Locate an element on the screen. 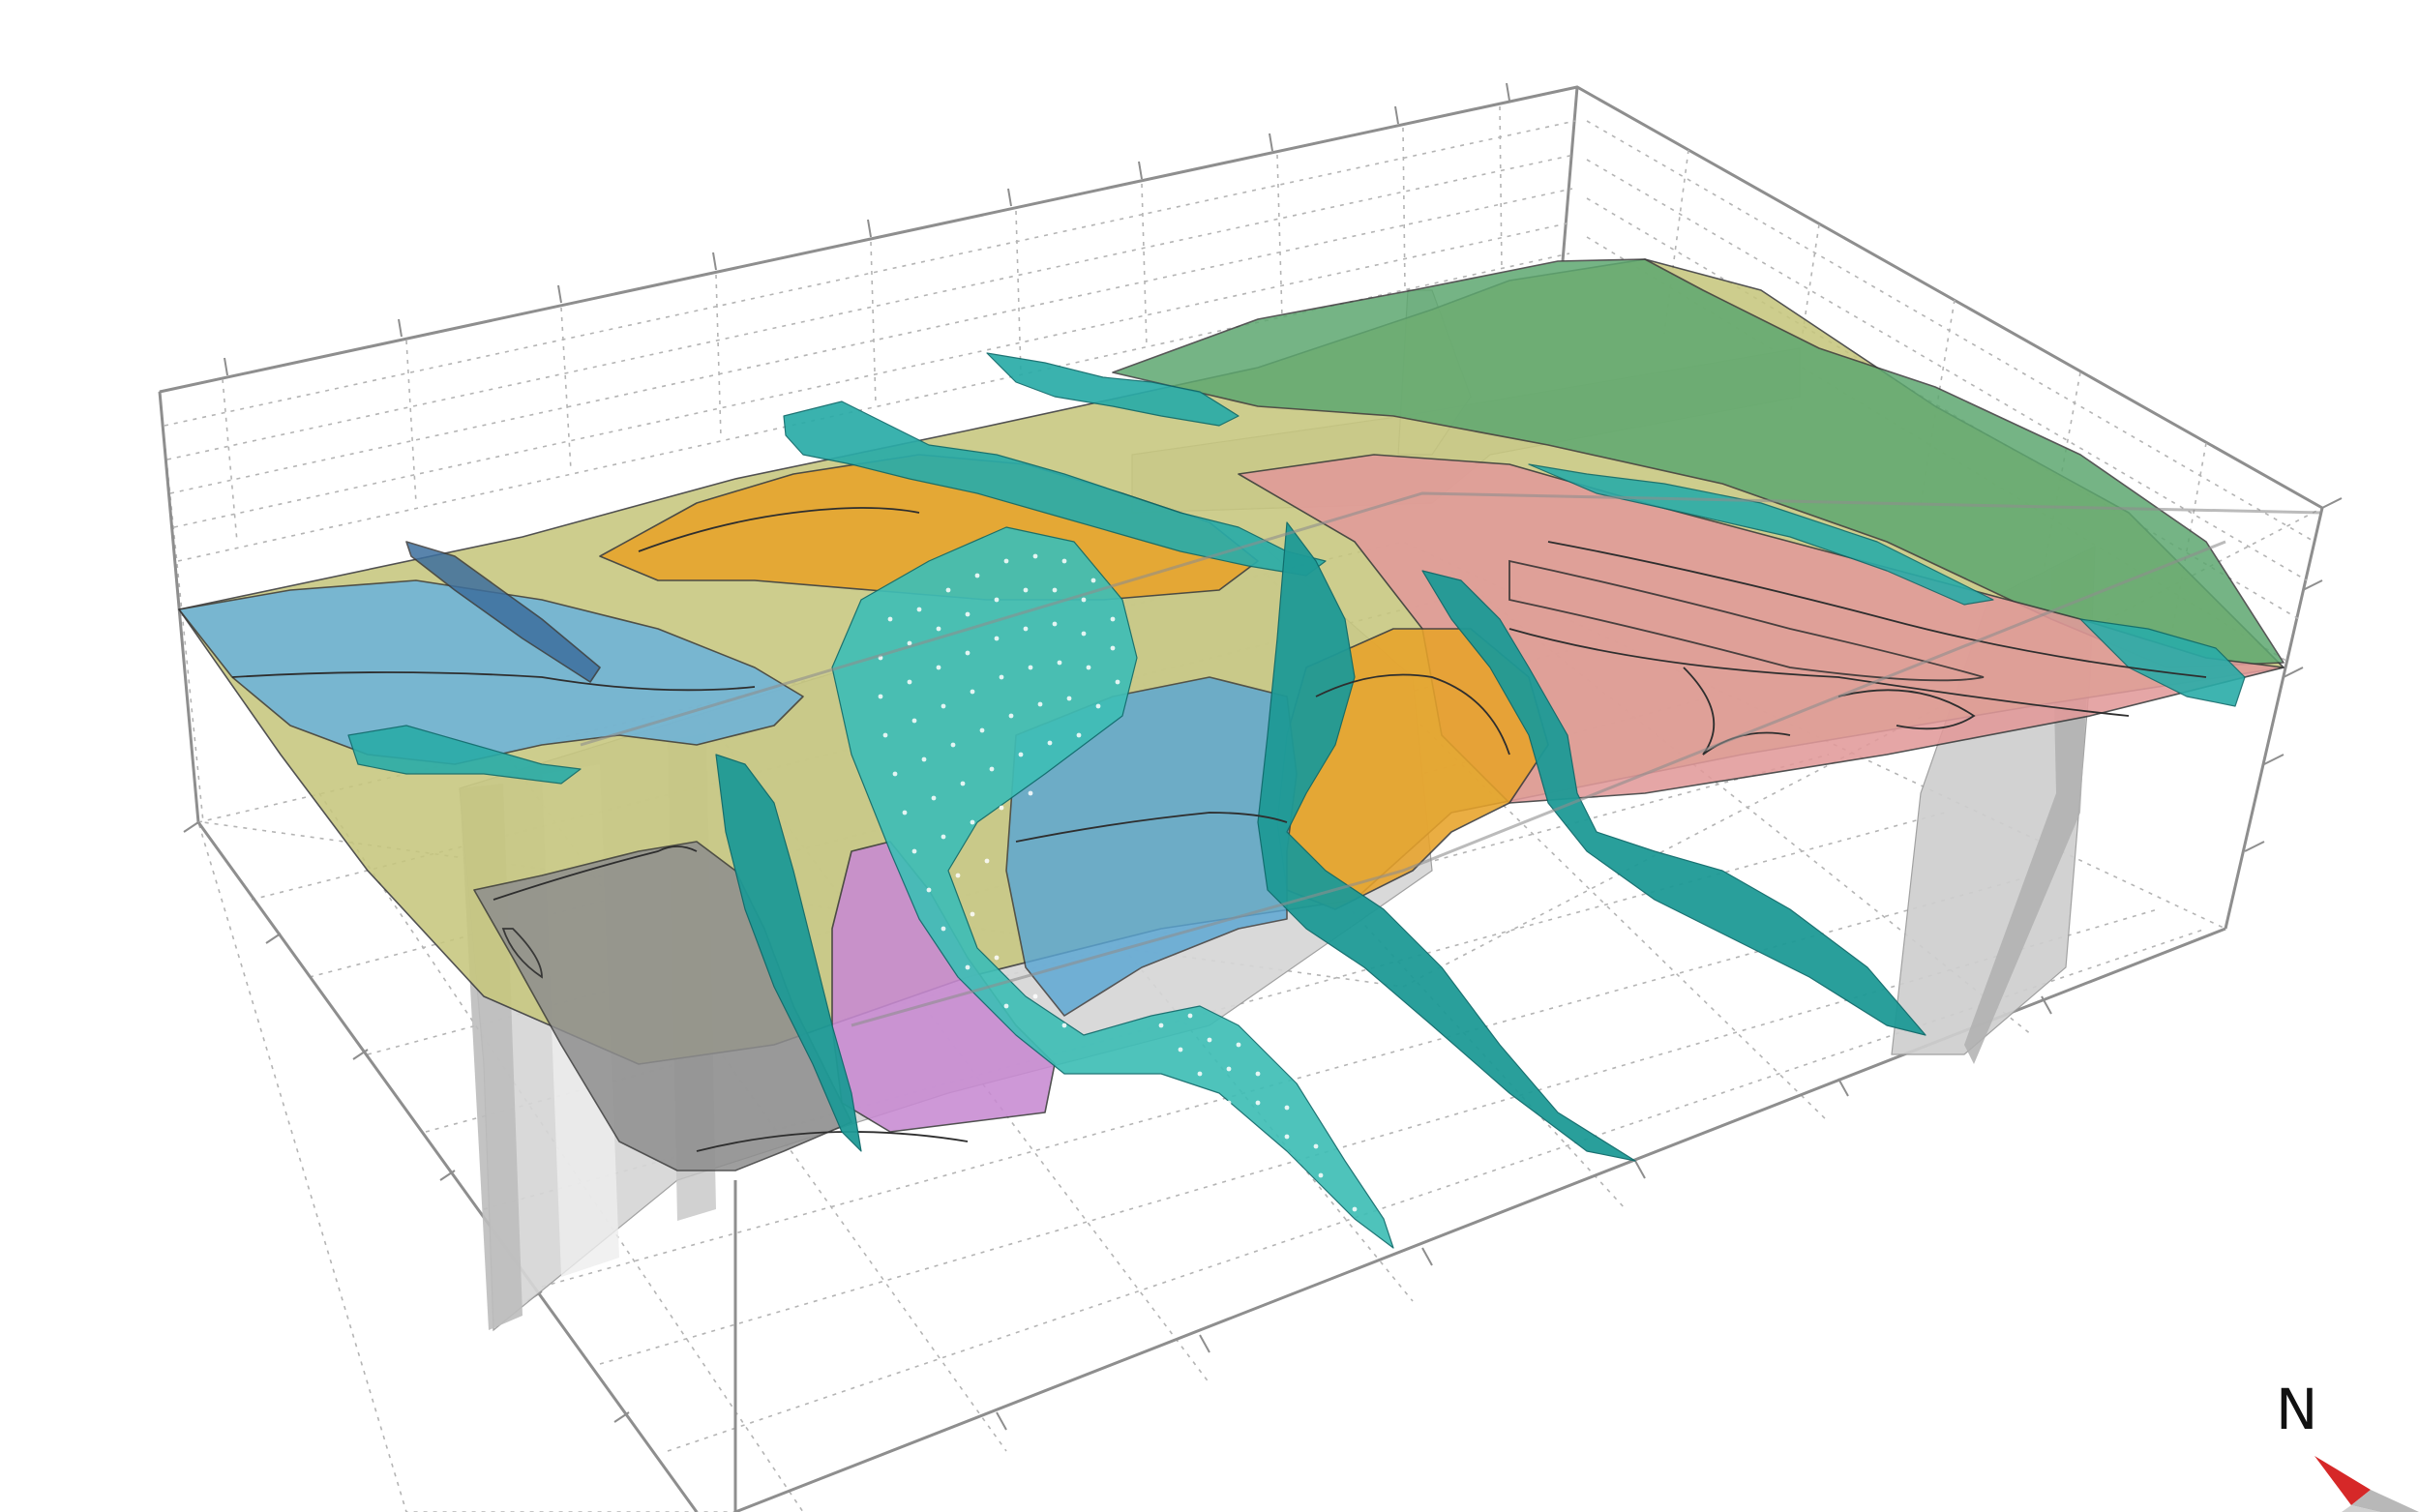 This screenshot has height=1512, width=2419. north-arrow-icon is located at coordinates (2361, 1476).